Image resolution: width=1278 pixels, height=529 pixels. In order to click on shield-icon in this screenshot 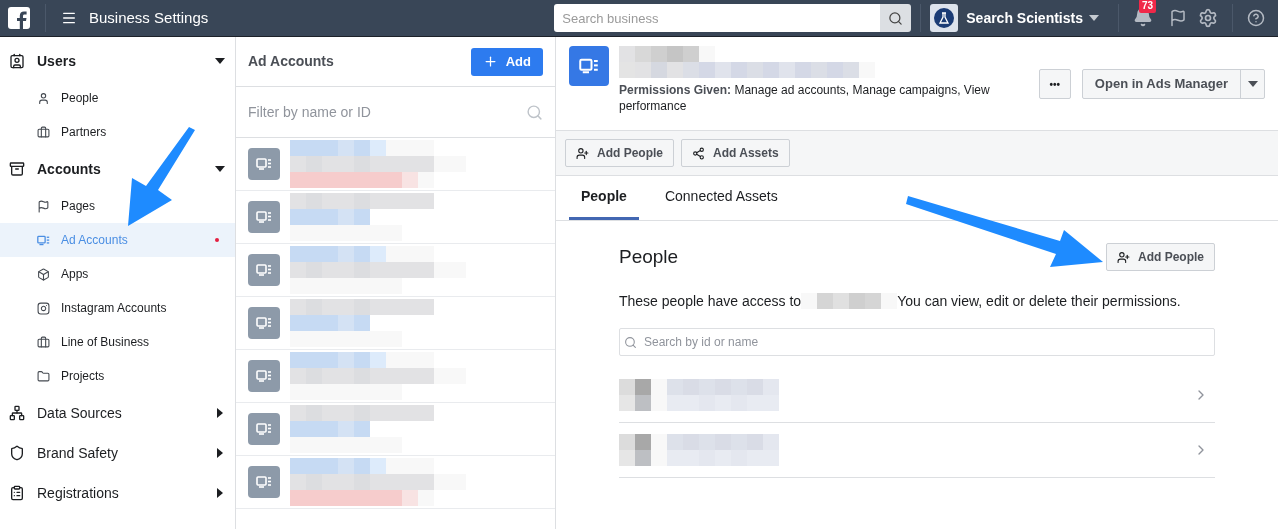, I will do `click(17, 453)`.